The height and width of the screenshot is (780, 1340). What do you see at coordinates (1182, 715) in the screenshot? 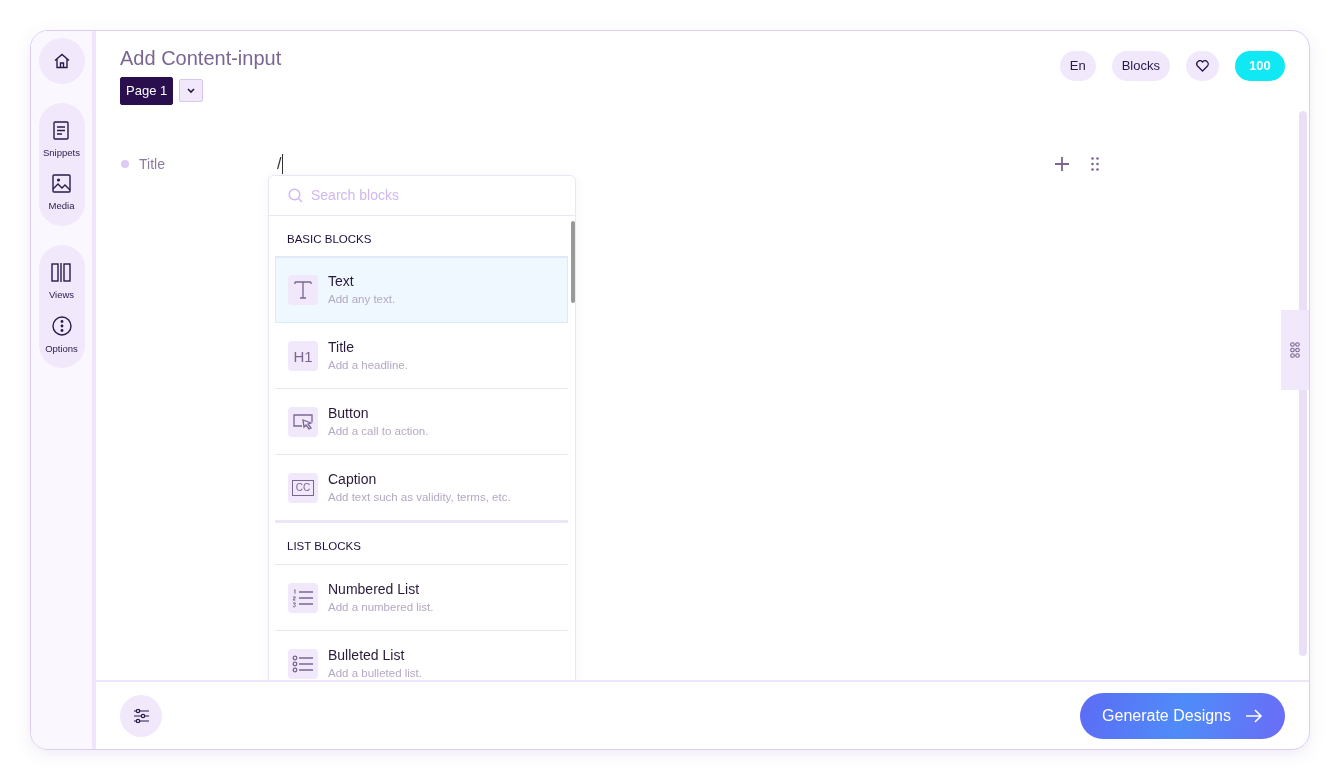
I see `generate-designs-button: Generate Designs` at bounding box center [1182, 715].